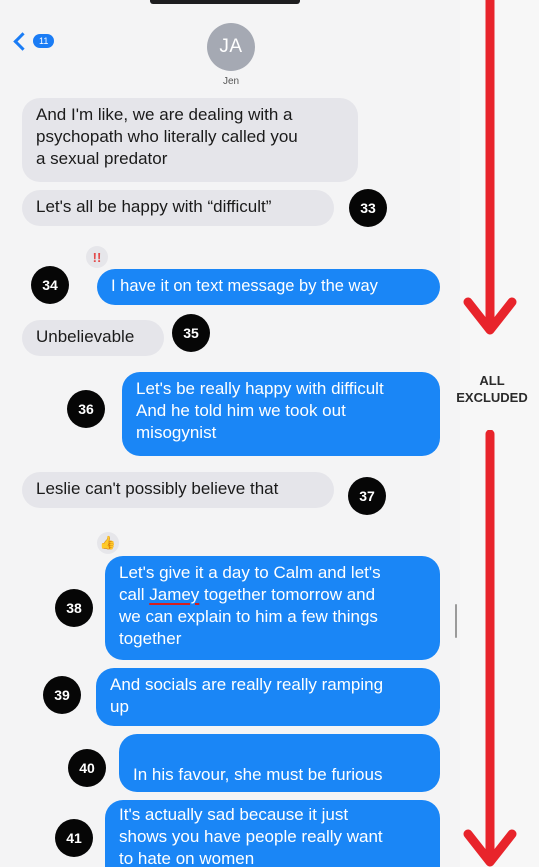 The width and height of the screenshot is (539, 867). Describe the element at coordinates (225, 2) in the screenshot. I see `status-notch` at that location.